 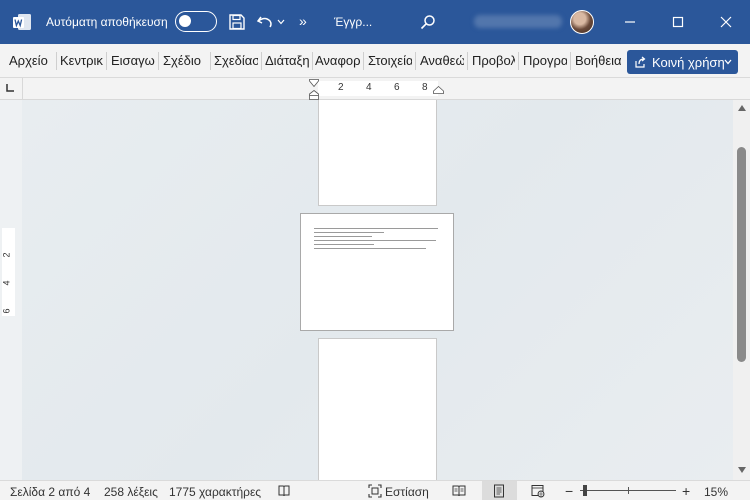 I want to click on zoom-slider-thumb, so click(x=584, y=490).